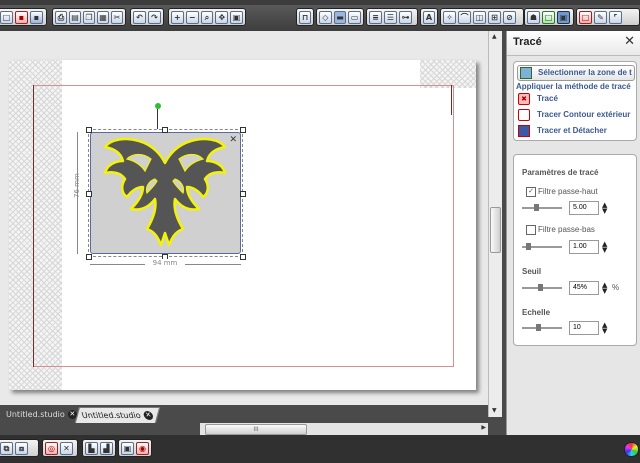  Describe the element at coordinates (89, 130) in the screenshot. I see `resize-handle-tl` at that location.